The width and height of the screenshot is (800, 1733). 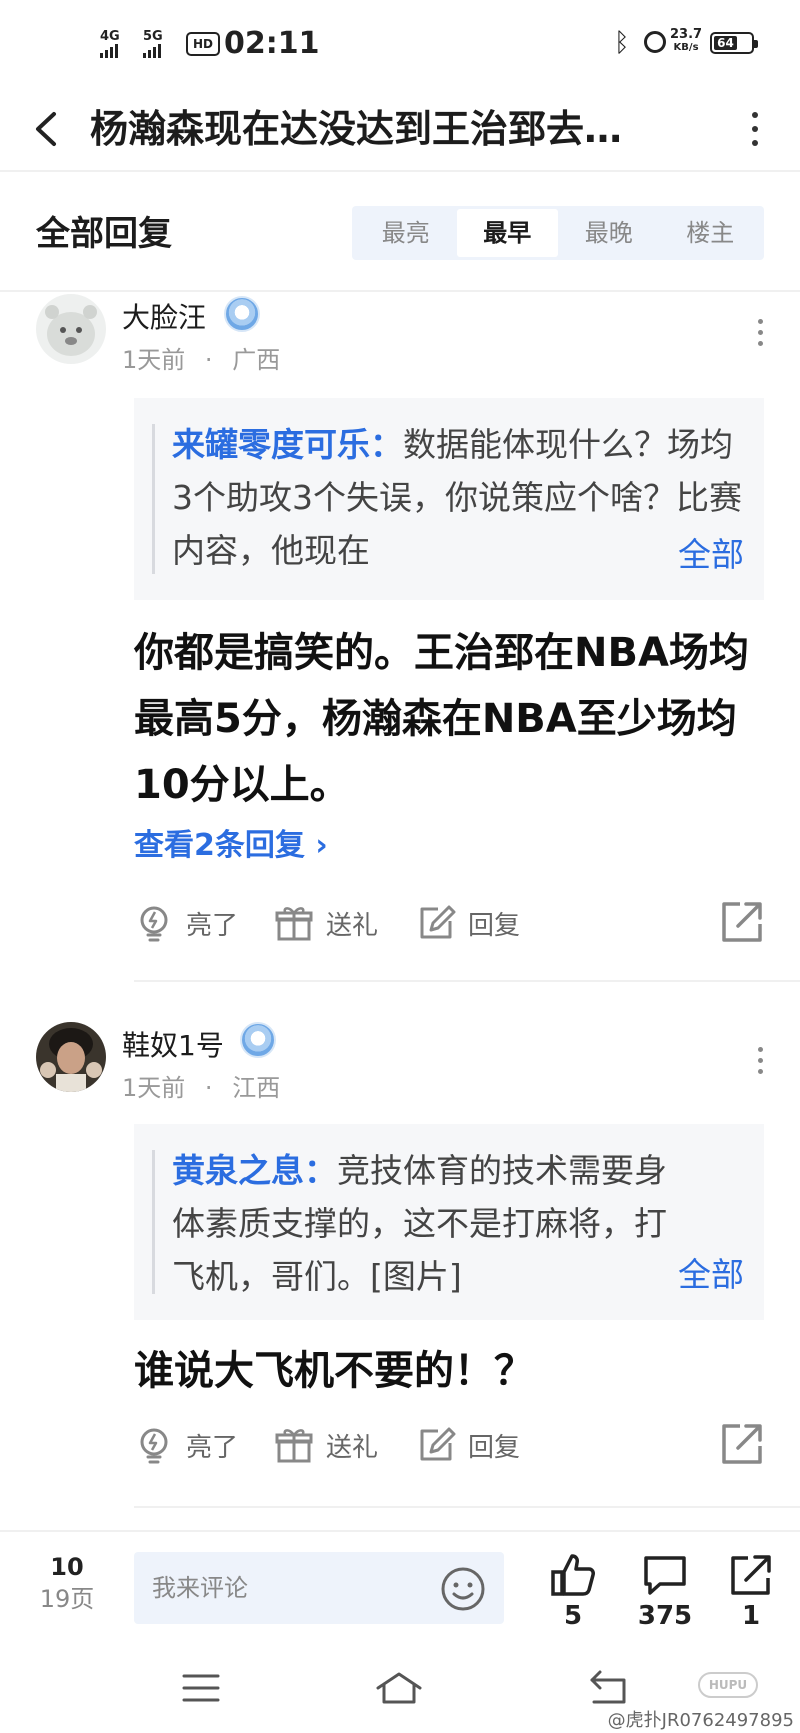 I want to click on share-button: 1, so click(x=751, y=1593).